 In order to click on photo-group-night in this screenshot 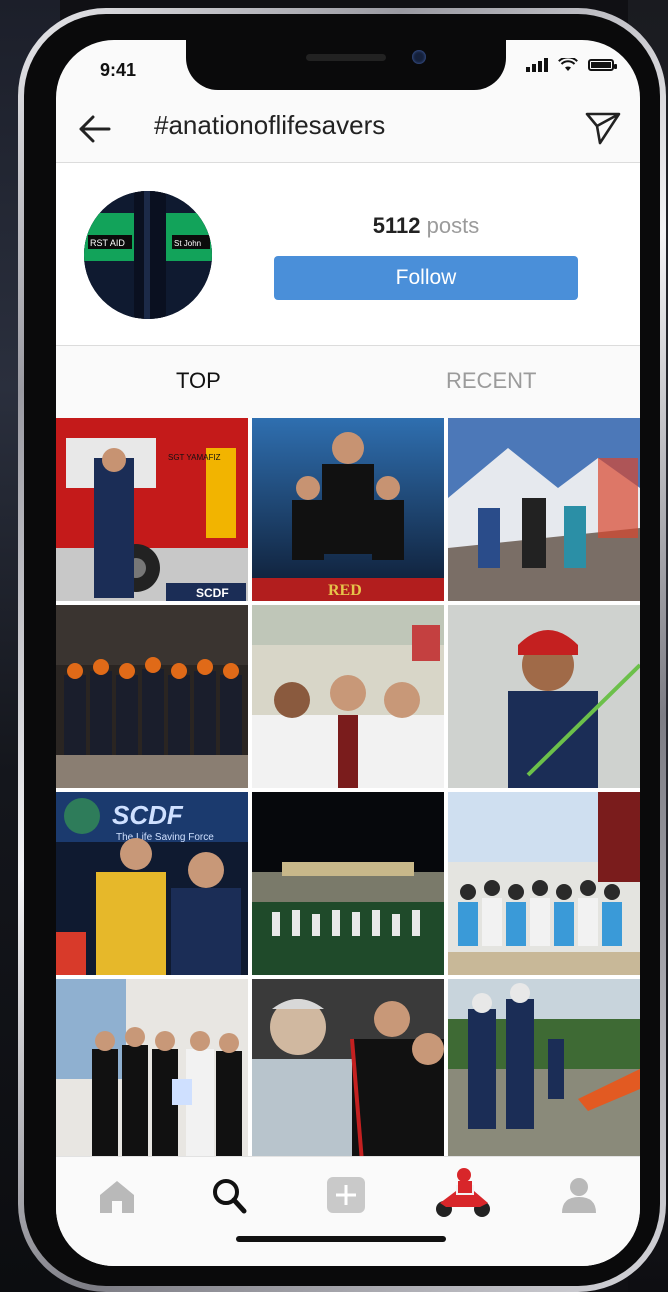, I will do `click(152, 696)`.